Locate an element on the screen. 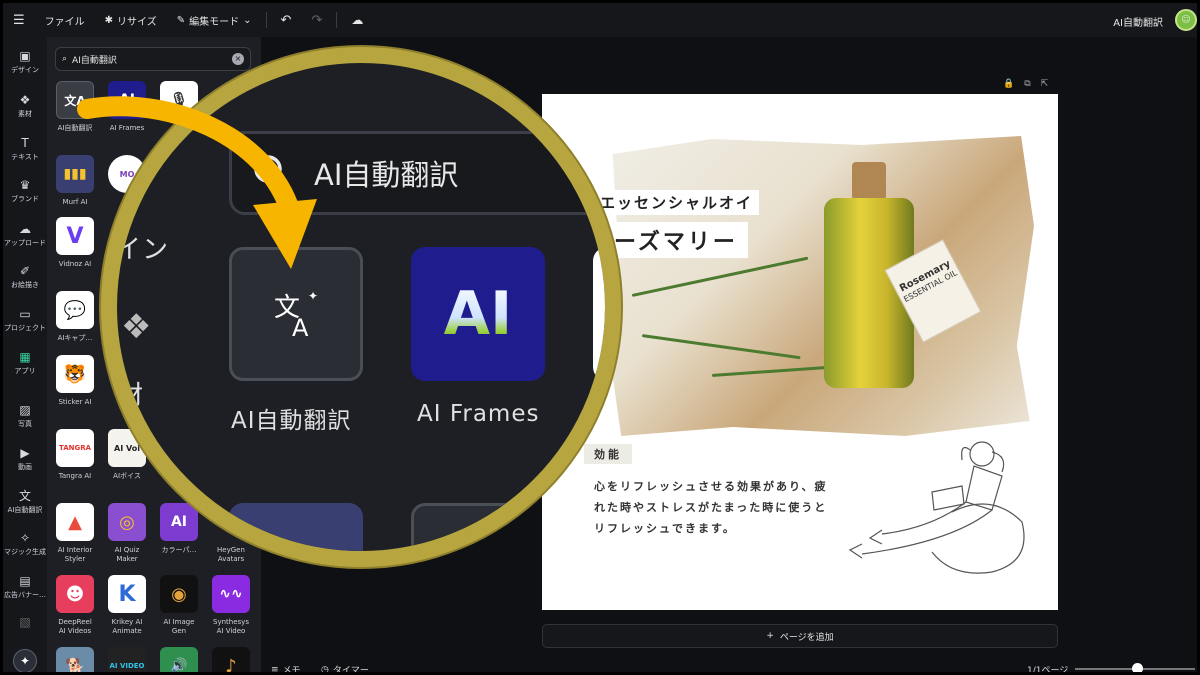 The height and width of the screenshot is (675, 1200). zoomed-tile-label: AI自動翻訳 is located at coordinates (291, 421).